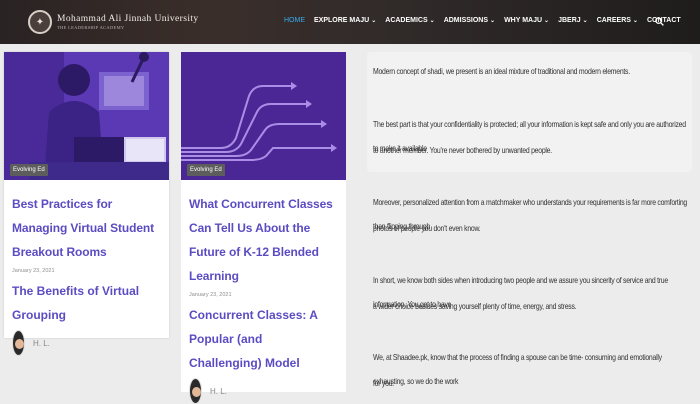  I want to click on university-seal-icon: ✦, so click(40, 22).